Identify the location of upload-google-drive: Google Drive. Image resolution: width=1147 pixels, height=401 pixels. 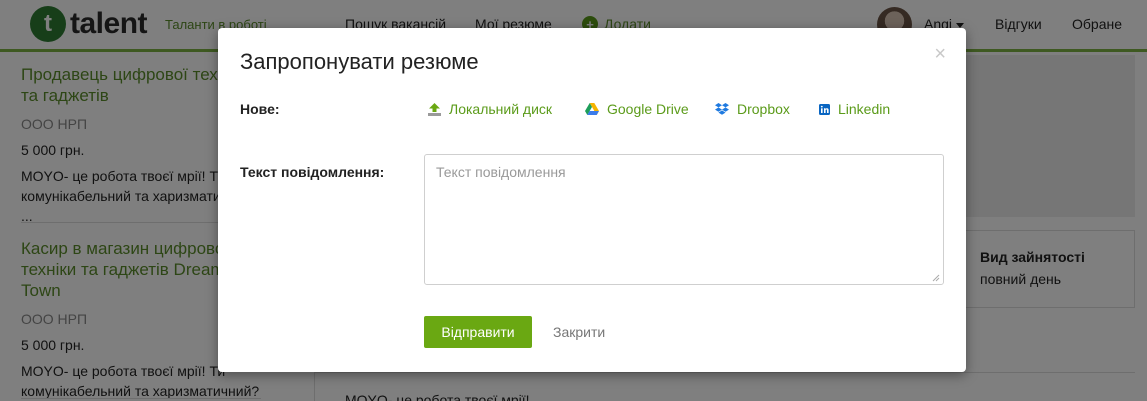
(637, 109).